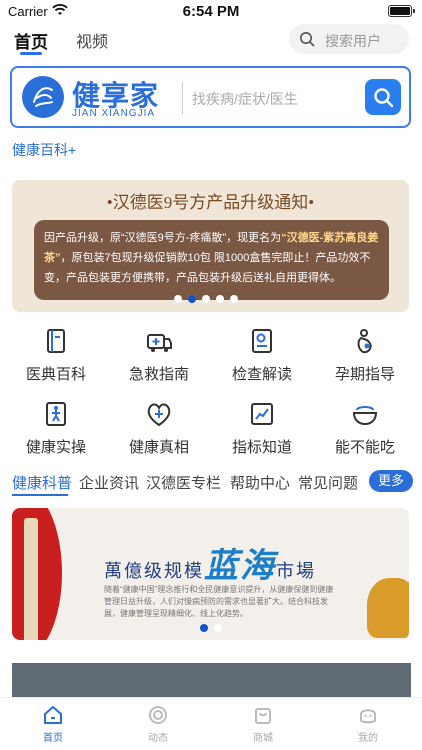  I want to click on category-tabs: 健康科普 企业资讯 汉德医专栏 帮助中心 常见问题 更多, so click(211, 484).